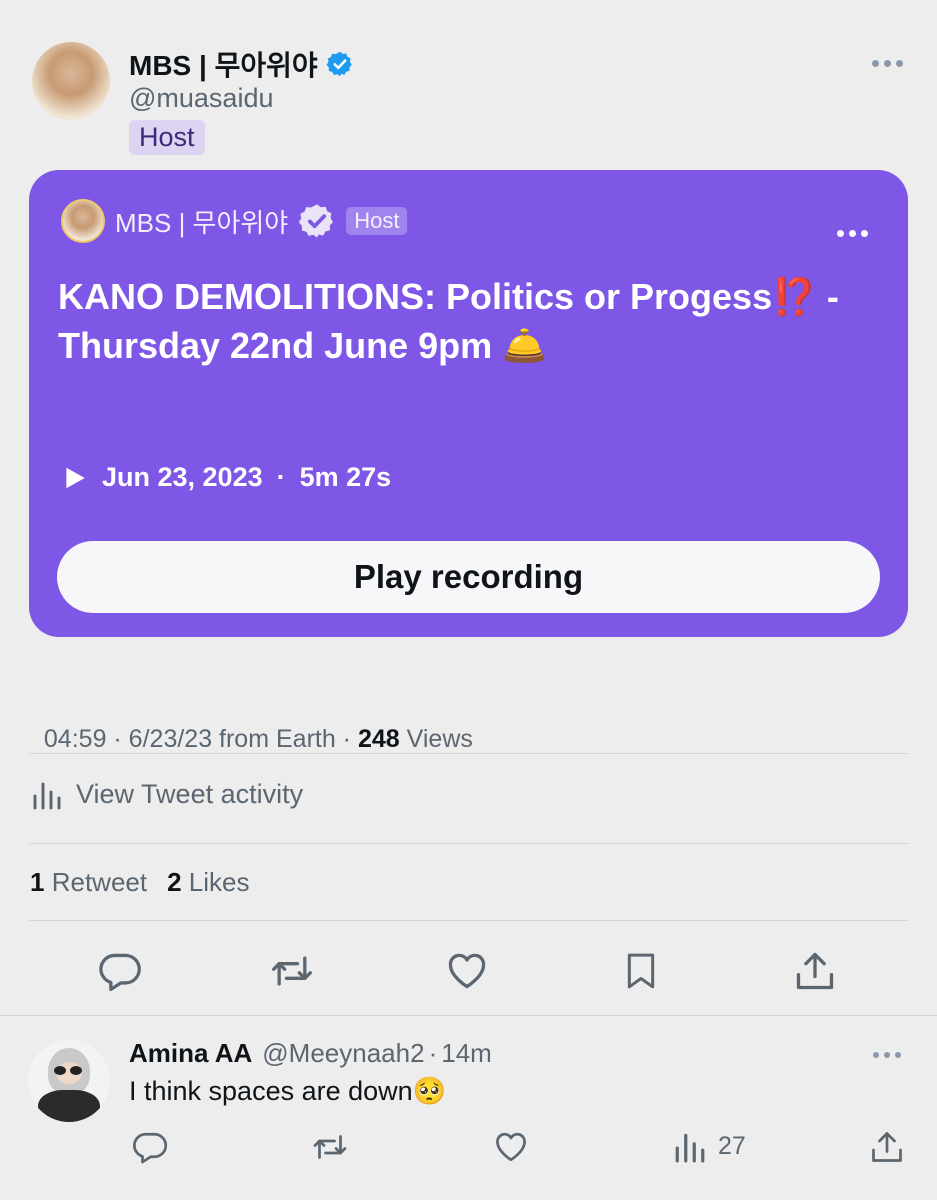 This screenshot has height=1200, width=937. I want to click on space-more-icon, so click(852, 233).